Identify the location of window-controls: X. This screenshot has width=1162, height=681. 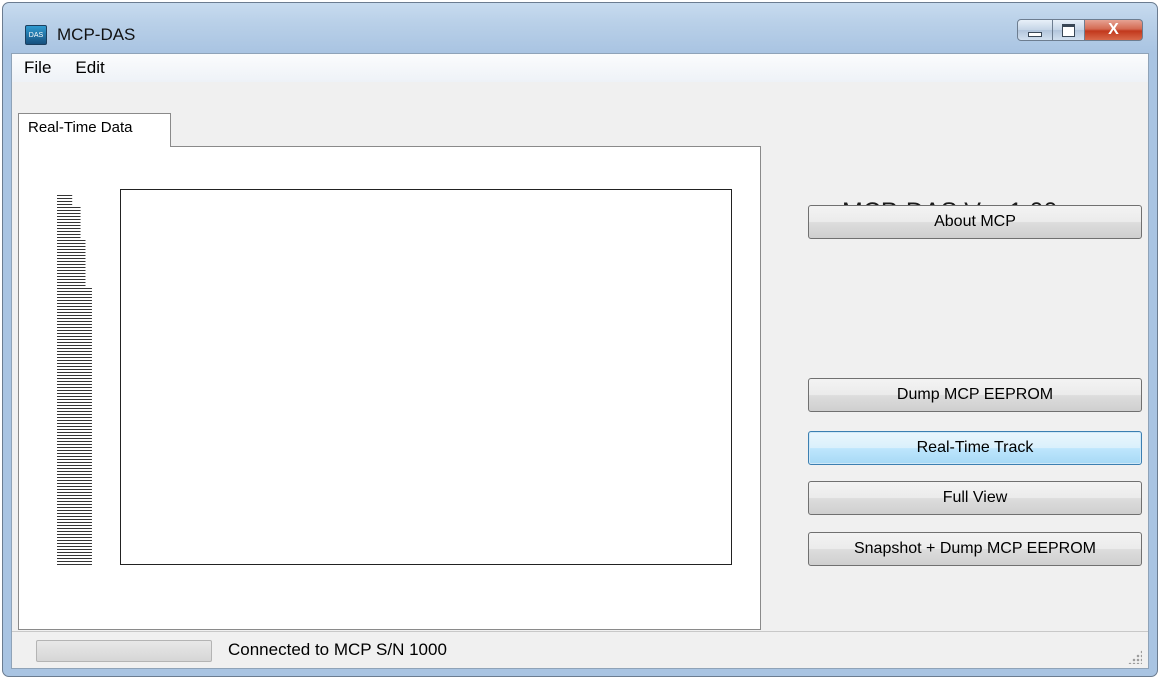
(1080, 31).